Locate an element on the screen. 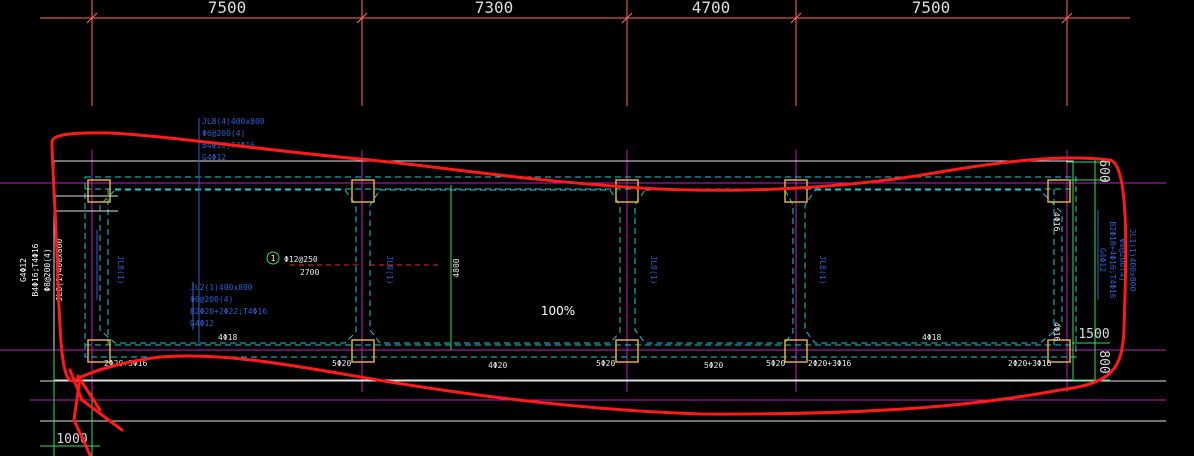 The image size is (1194, 456). svg-text: B2Φ18+4Φ16;T4Φ16 is located at coordinates (1112, 259).